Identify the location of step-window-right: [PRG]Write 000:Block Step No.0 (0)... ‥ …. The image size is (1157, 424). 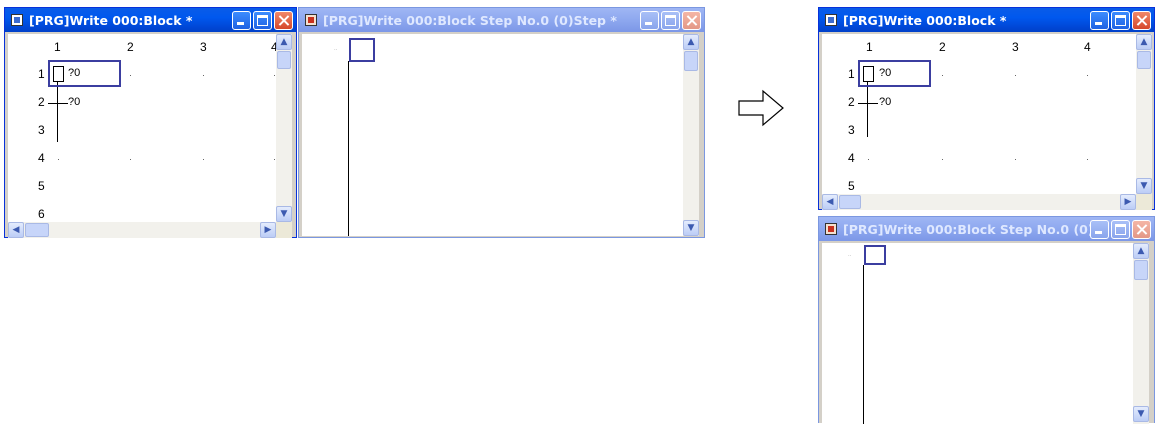
(986, 320).